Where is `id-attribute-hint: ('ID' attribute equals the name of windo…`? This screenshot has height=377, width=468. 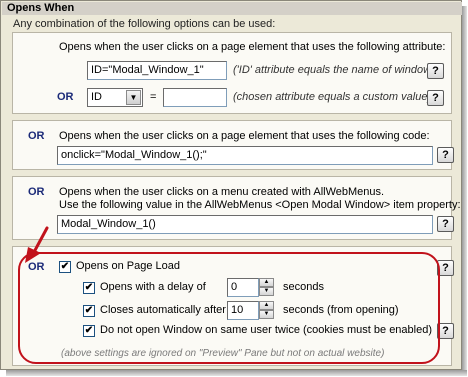
id-attribute-hint: ('ID' attribute equals the name of windo… is located at coordinates (334, 70).